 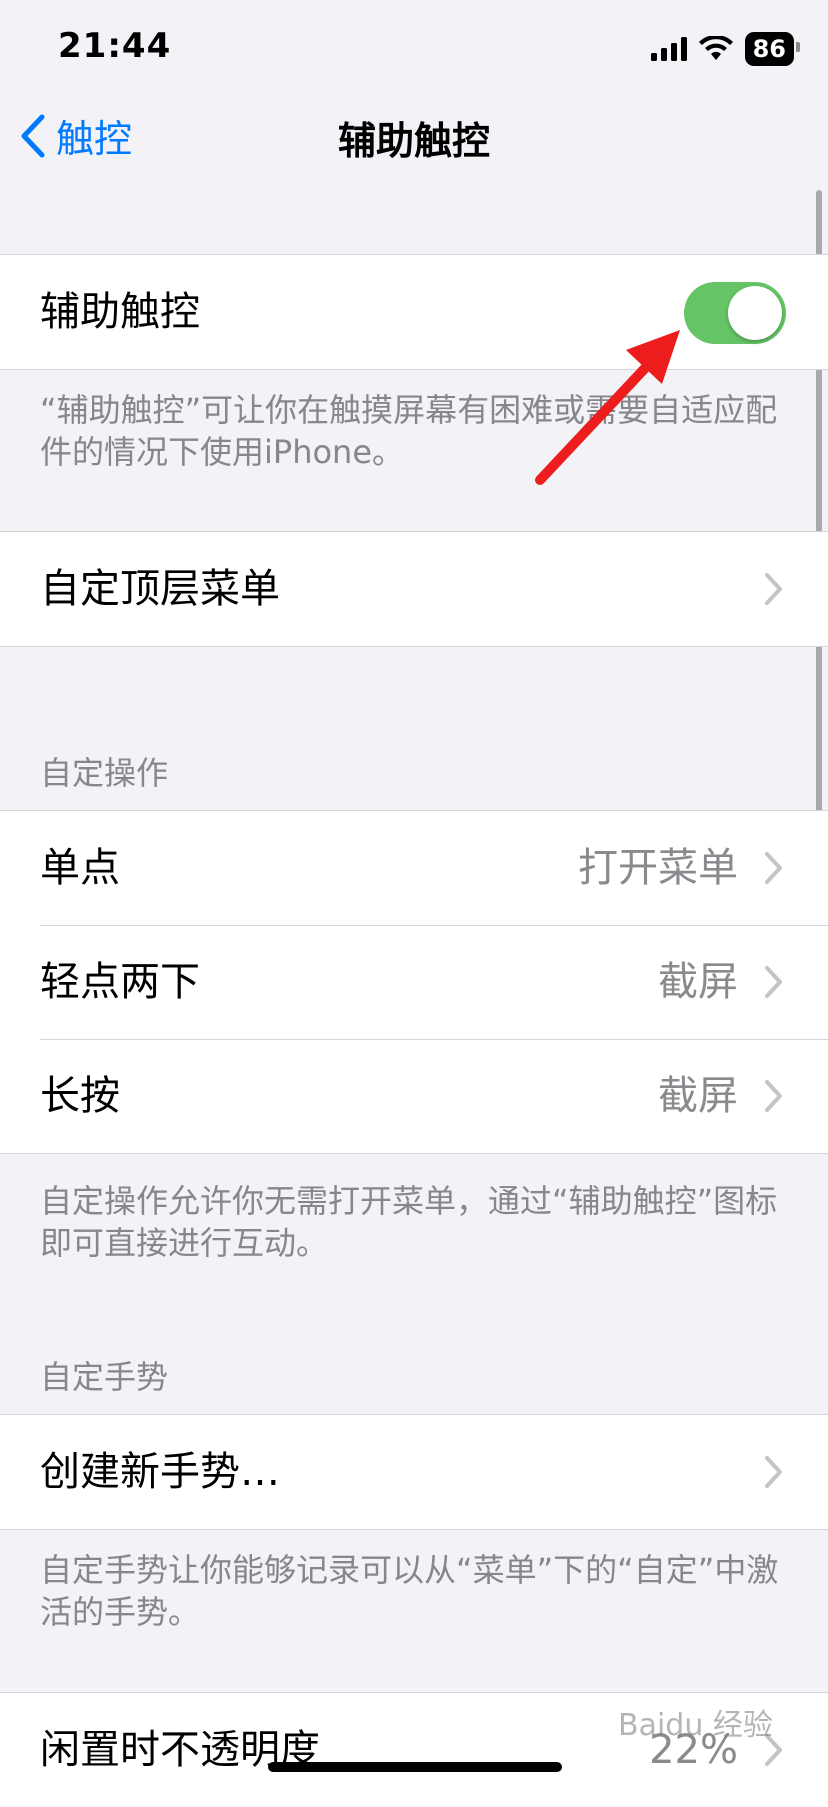 I want to click on section-header-custom-actions: 自定操作, so click(x=104, y=773).